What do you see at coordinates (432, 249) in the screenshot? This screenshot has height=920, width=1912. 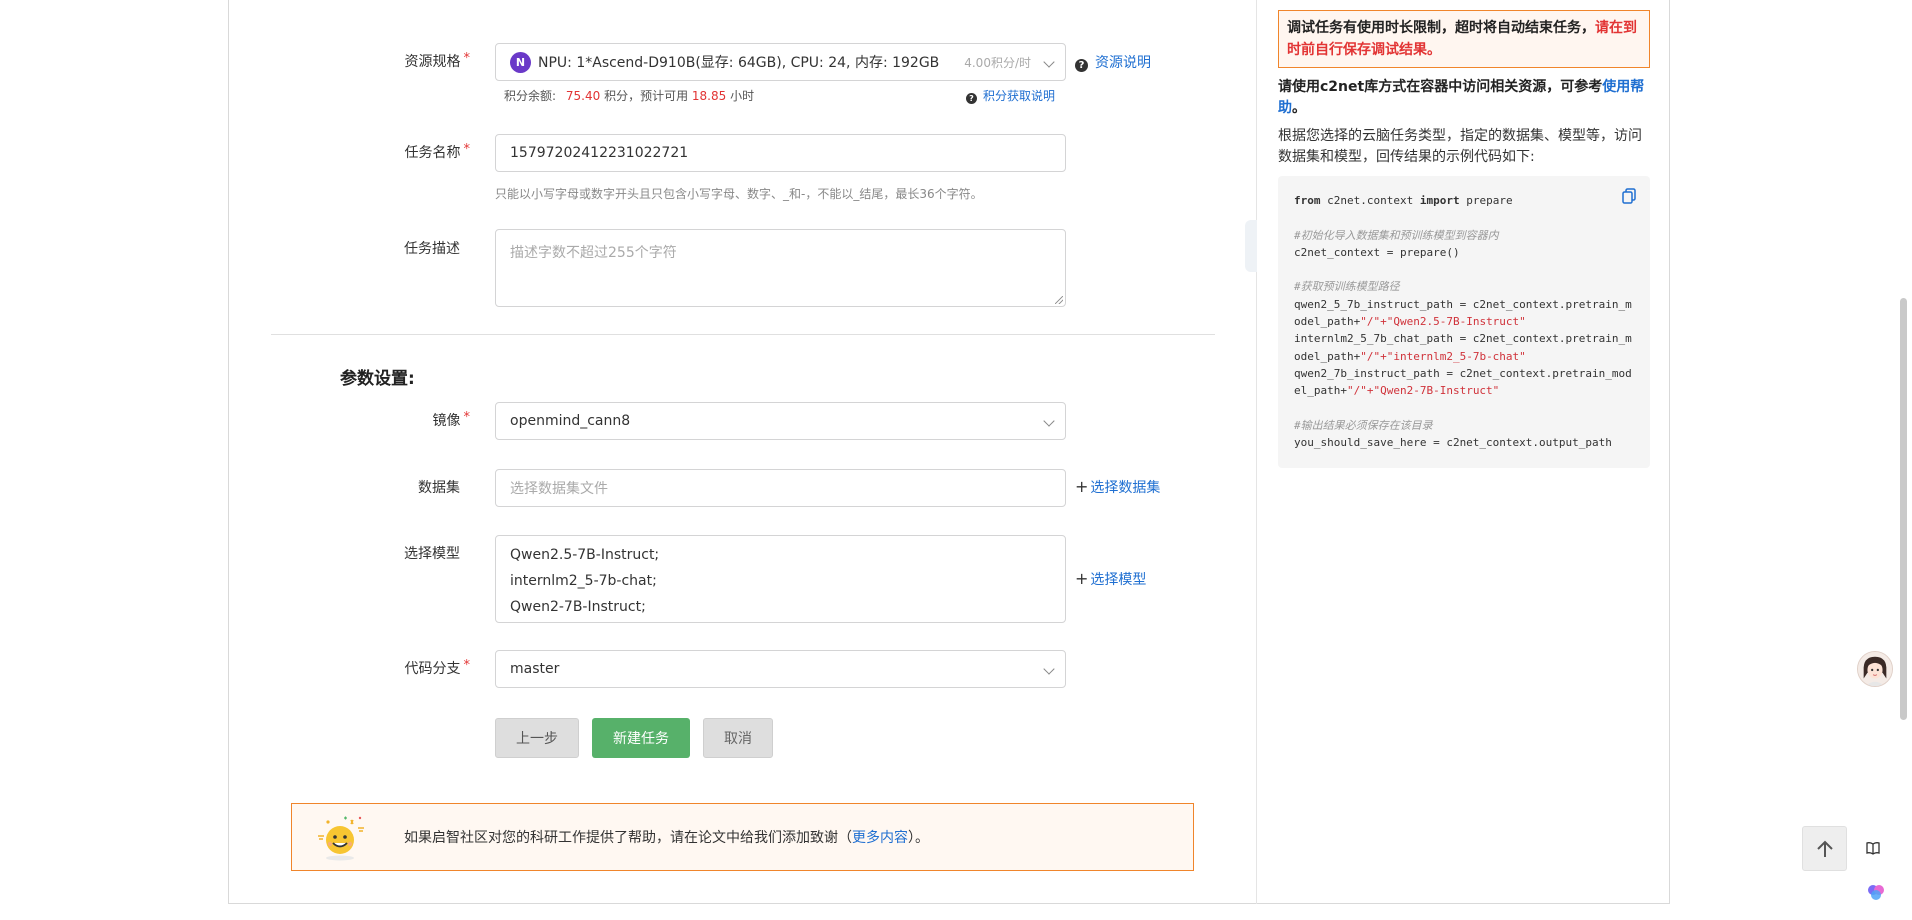 I see `task-desc-label: 任务描述` at bounding box center [432, 249].